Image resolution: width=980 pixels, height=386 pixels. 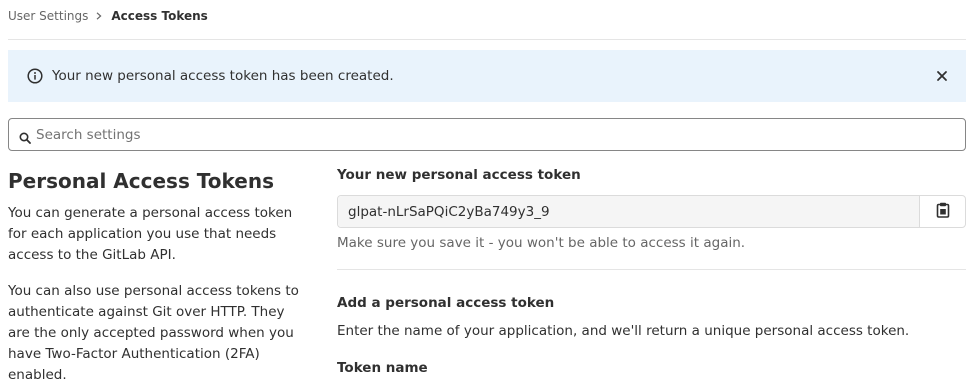 I want to click on search-icon, so click(x=25, y=136).